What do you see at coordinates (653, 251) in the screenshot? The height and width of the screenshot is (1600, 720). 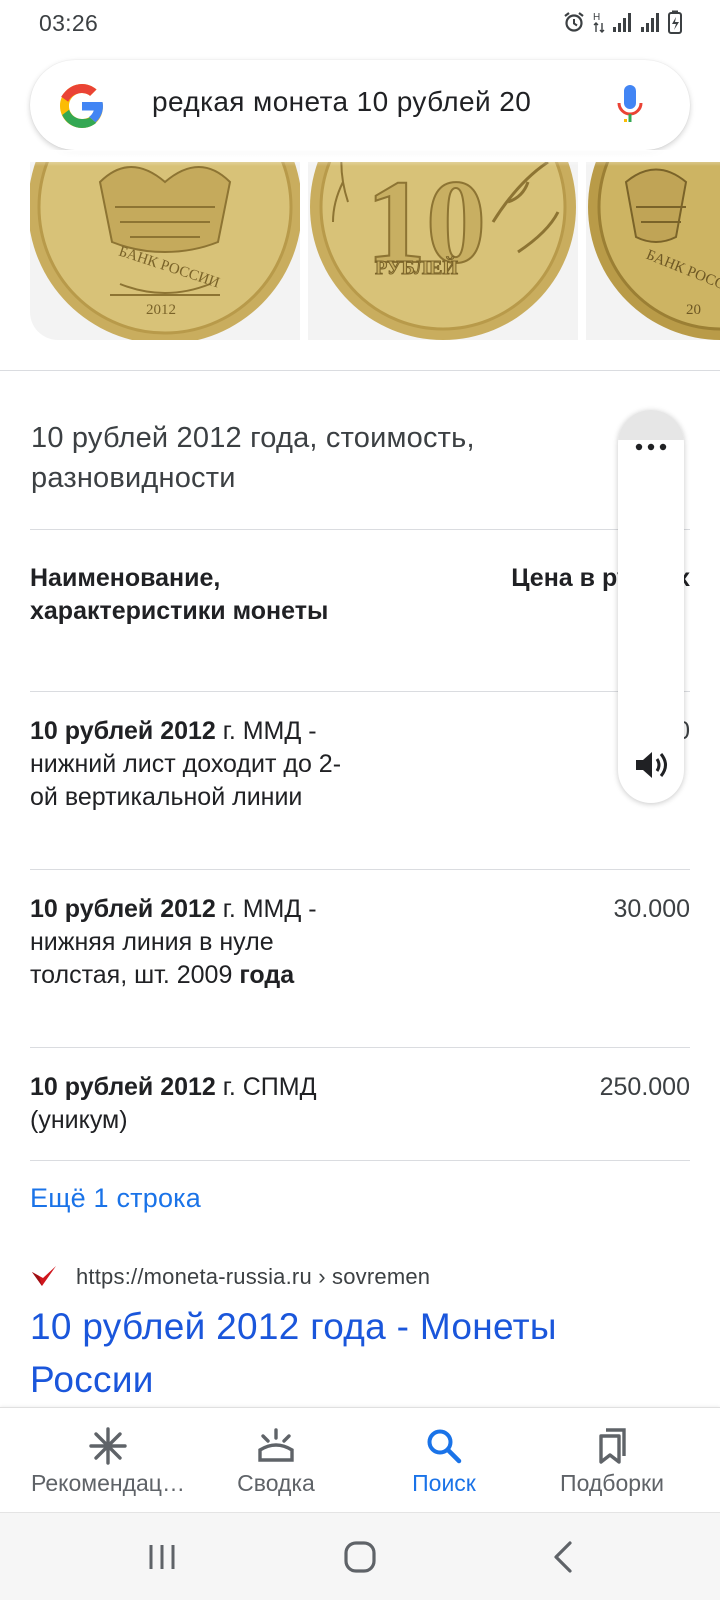 I see `coin-image-3: БАНК РОССИИ 20` at bounding box center [653, 251].